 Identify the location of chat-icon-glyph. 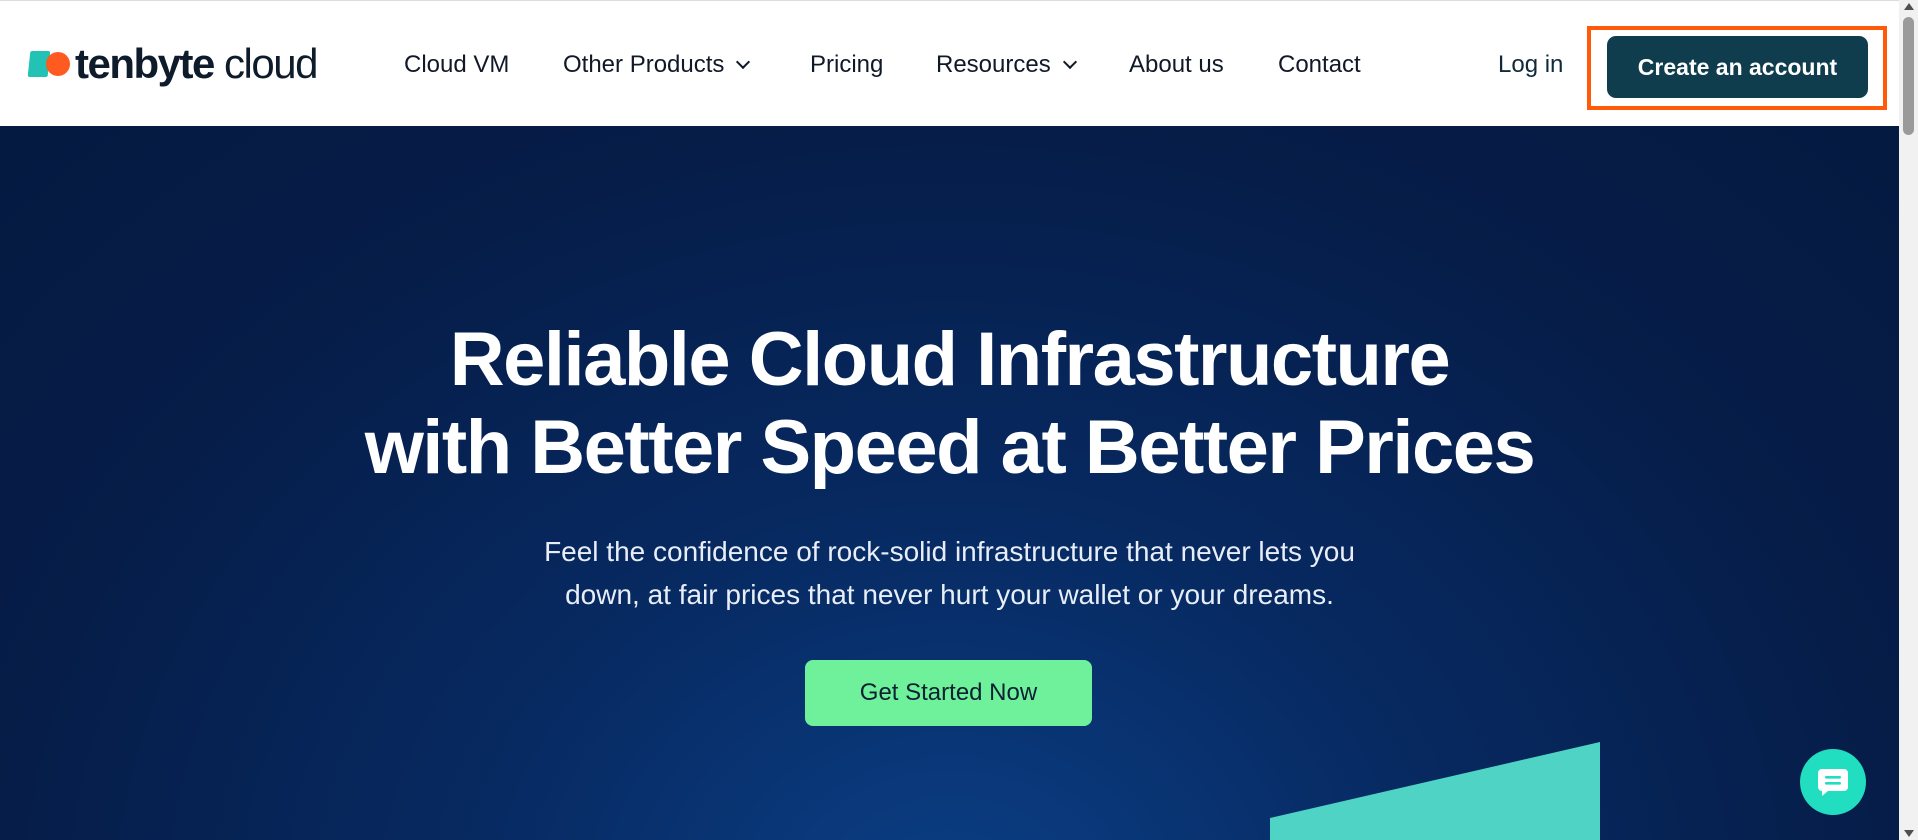
(1833, 782).